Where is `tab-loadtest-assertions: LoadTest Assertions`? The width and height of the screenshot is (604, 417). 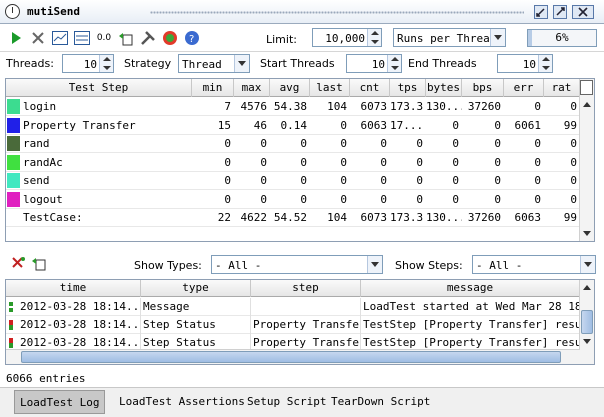
tab-loadtest-assertions: LoadTest Assertions is located at coordinates (182, 402).